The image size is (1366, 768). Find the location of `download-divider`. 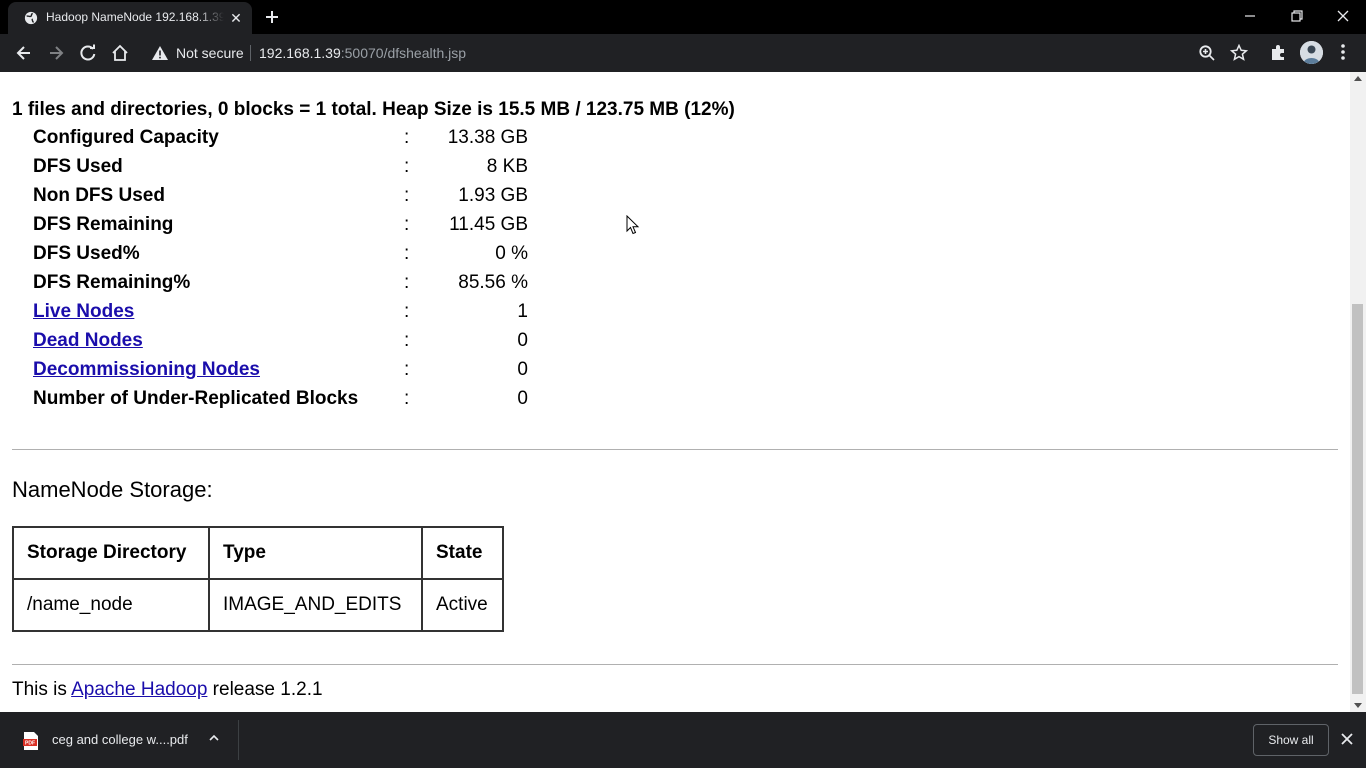

download-divider is located at coordinates (238, 740).